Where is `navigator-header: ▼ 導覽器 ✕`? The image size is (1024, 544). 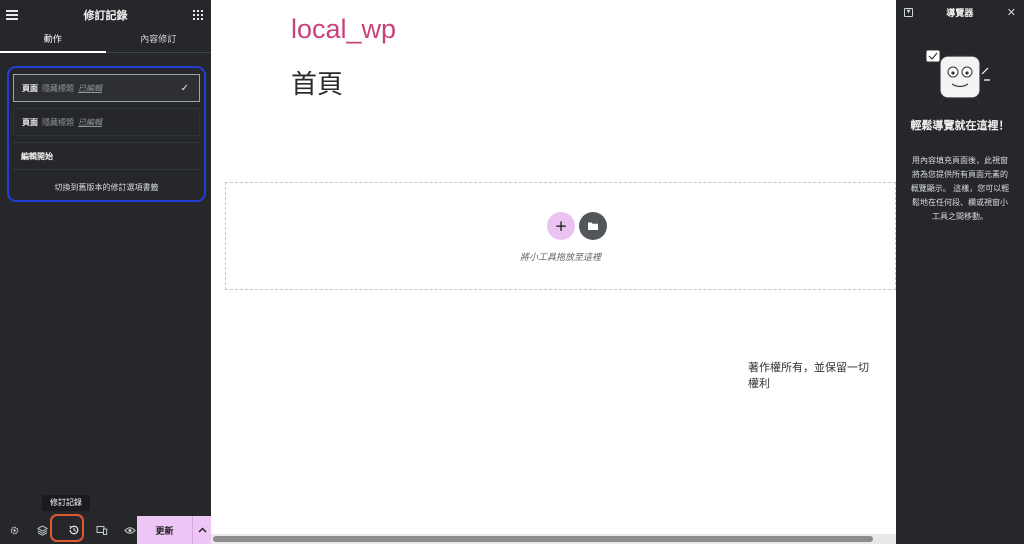 navigator-header: ▼ 導覽器 ✕ is located at coordinates (960, 12).